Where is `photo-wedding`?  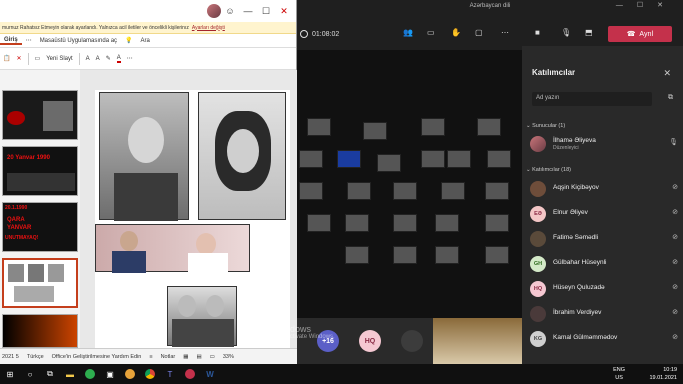
photo-wedding is located at coordinates (172, 248).